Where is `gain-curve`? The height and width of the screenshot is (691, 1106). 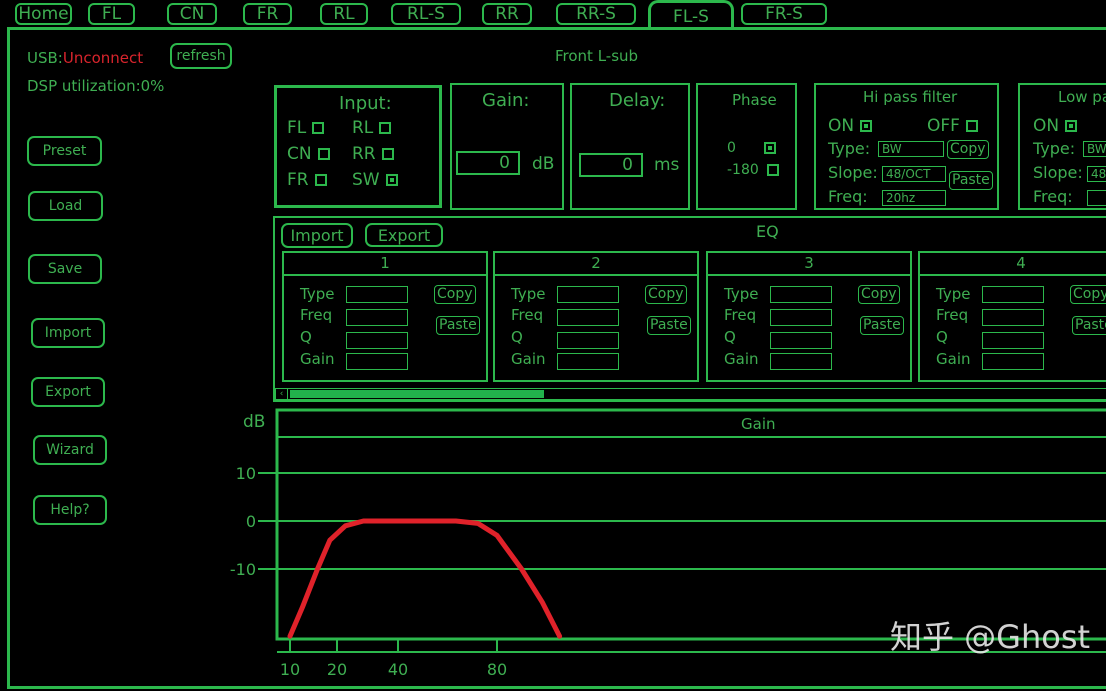 gain-curve is located at coordinates (425, 578).